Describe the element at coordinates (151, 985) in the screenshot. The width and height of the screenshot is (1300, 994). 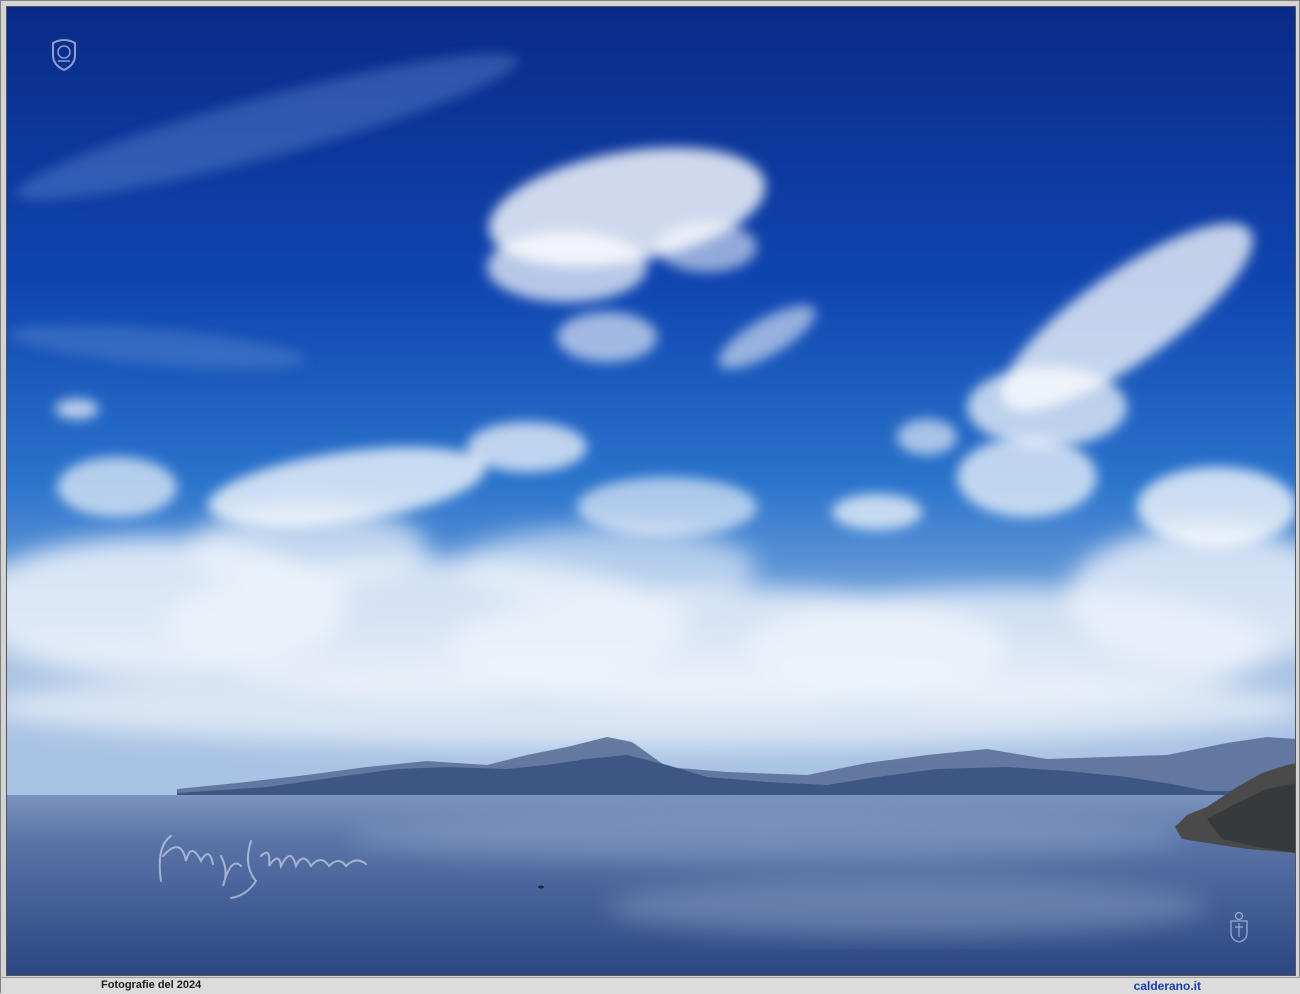
I see `caption-year: Fotografie del 2024` at that location.